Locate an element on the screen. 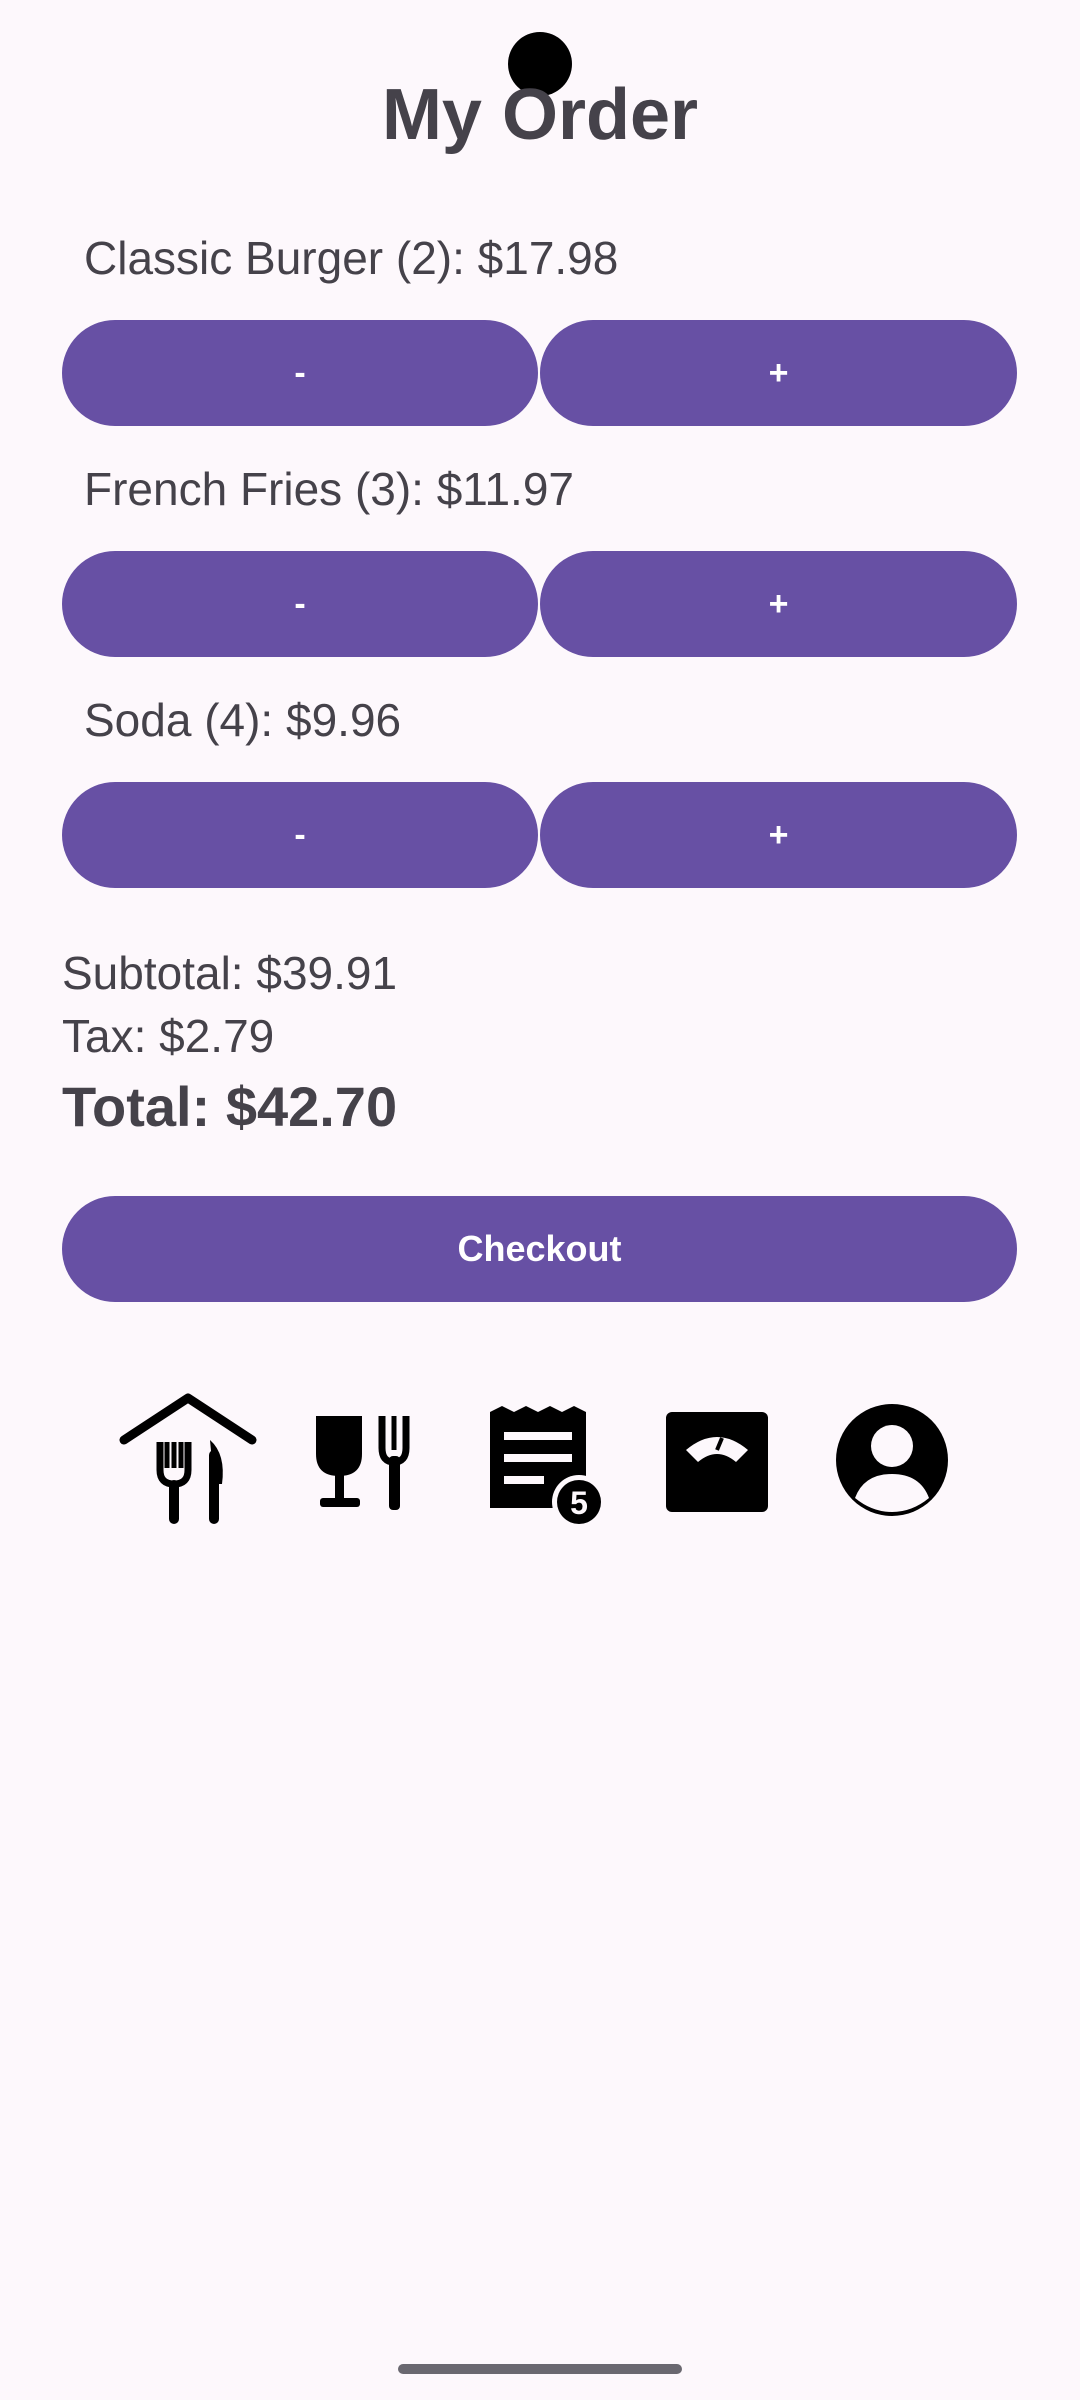 This screenshot has height=2400, width=1080. orders-badge: 5 is located at coordinates (579, 1503).